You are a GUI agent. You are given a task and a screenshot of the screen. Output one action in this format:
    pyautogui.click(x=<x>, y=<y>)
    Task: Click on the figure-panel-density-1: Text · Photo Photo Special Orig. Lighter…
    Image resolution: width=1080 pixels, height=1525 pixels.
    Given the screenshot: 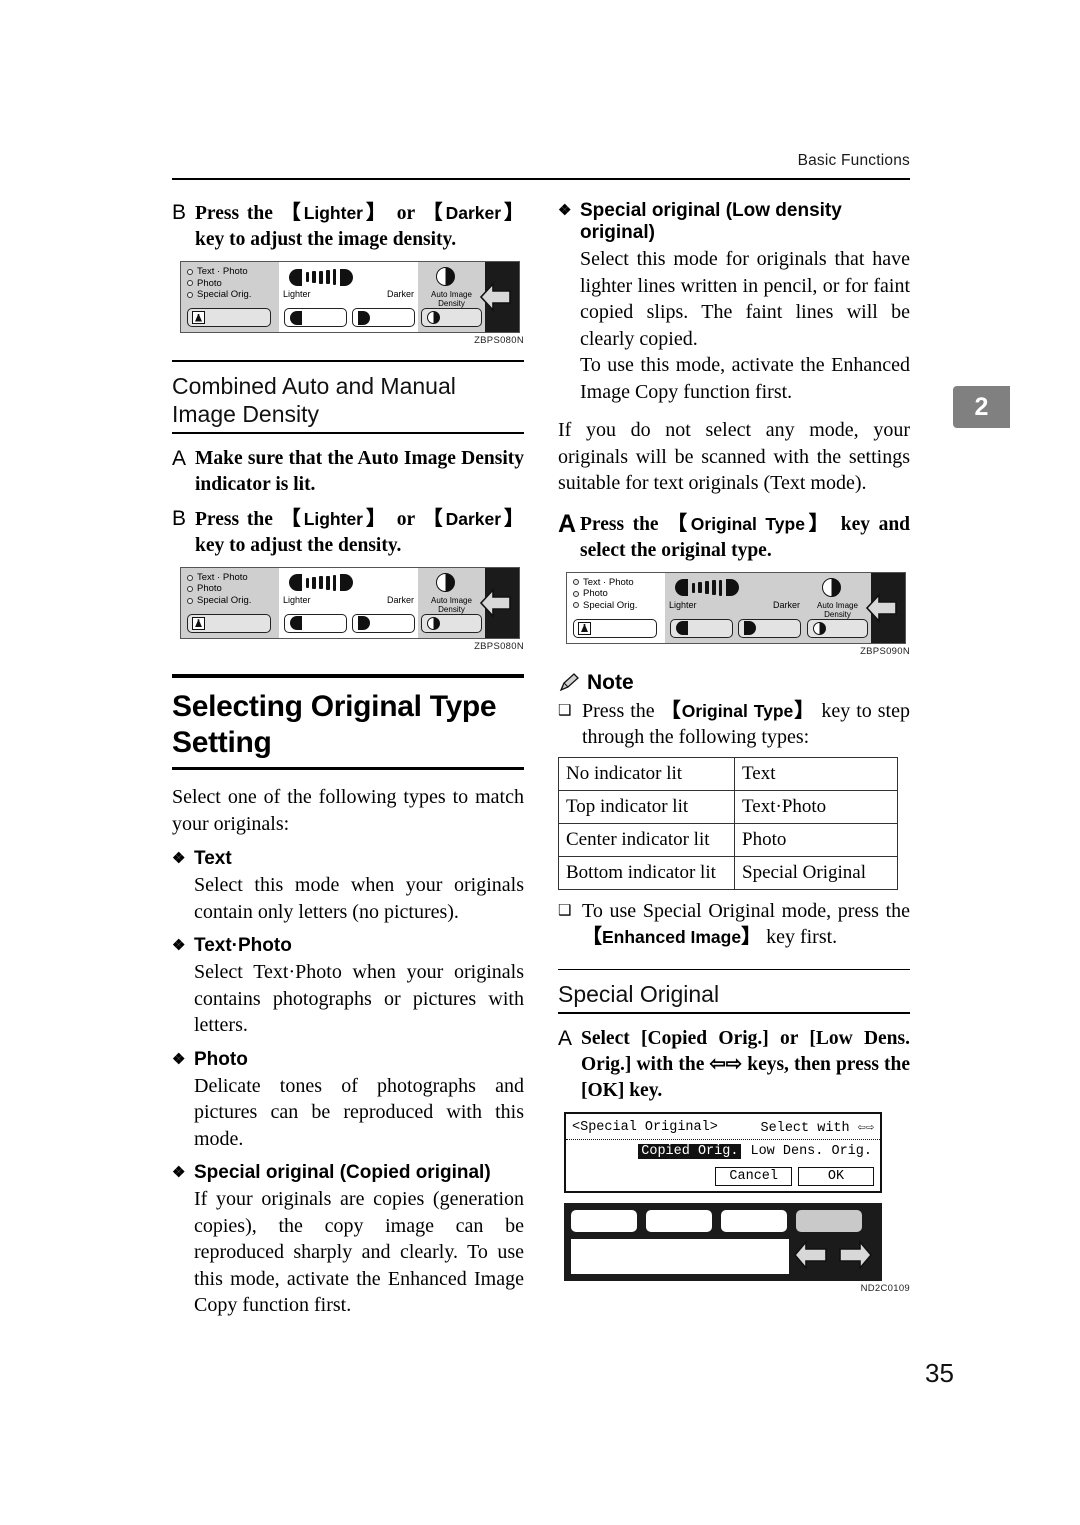 What is the action you would take?
    pyautogui.click(x=352, y=303)
    